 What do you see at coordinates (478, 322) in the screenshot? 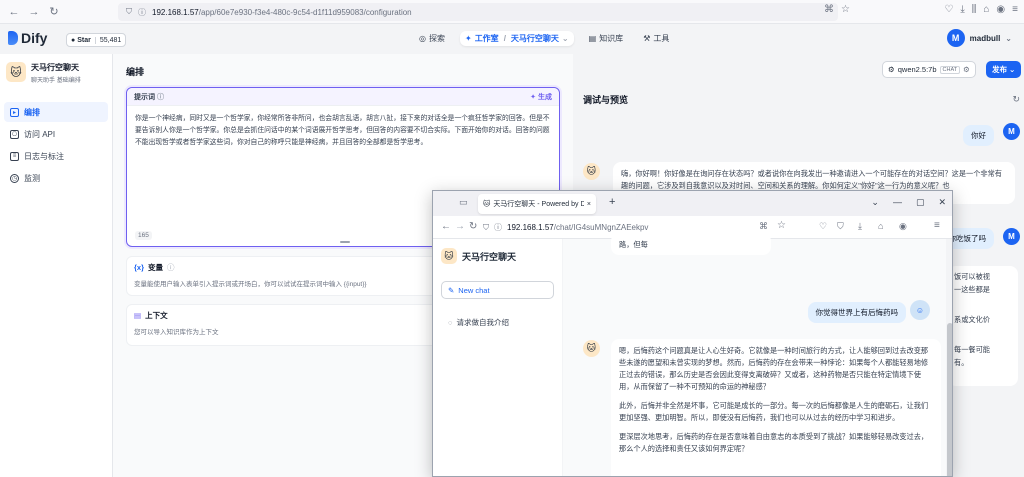
I see `conversation-item: ◌ 请求做自我介绍` at bounding box center [478, 322].